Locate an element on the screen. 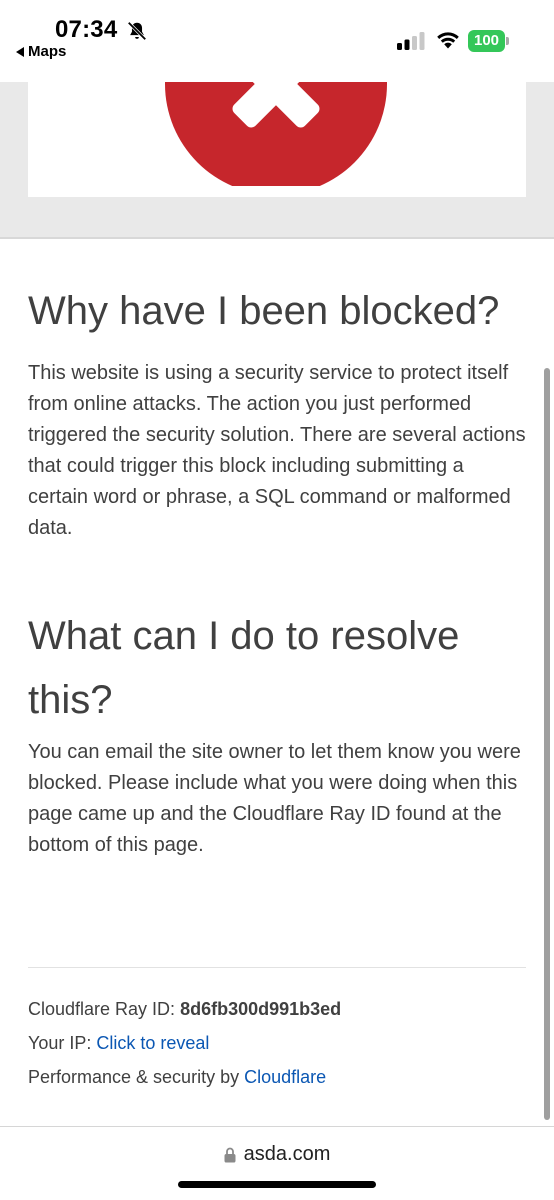 The width and height of the screenshot is (554, 1200). performance-line: Performance & security by Cloudflare is located at coordinates (177, 1077).